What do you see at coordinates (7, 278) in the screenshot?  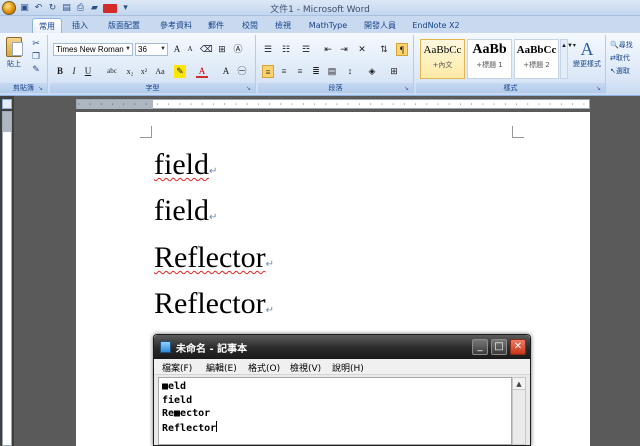 I see `vertical-ruler` at bounding box center [7, 278].